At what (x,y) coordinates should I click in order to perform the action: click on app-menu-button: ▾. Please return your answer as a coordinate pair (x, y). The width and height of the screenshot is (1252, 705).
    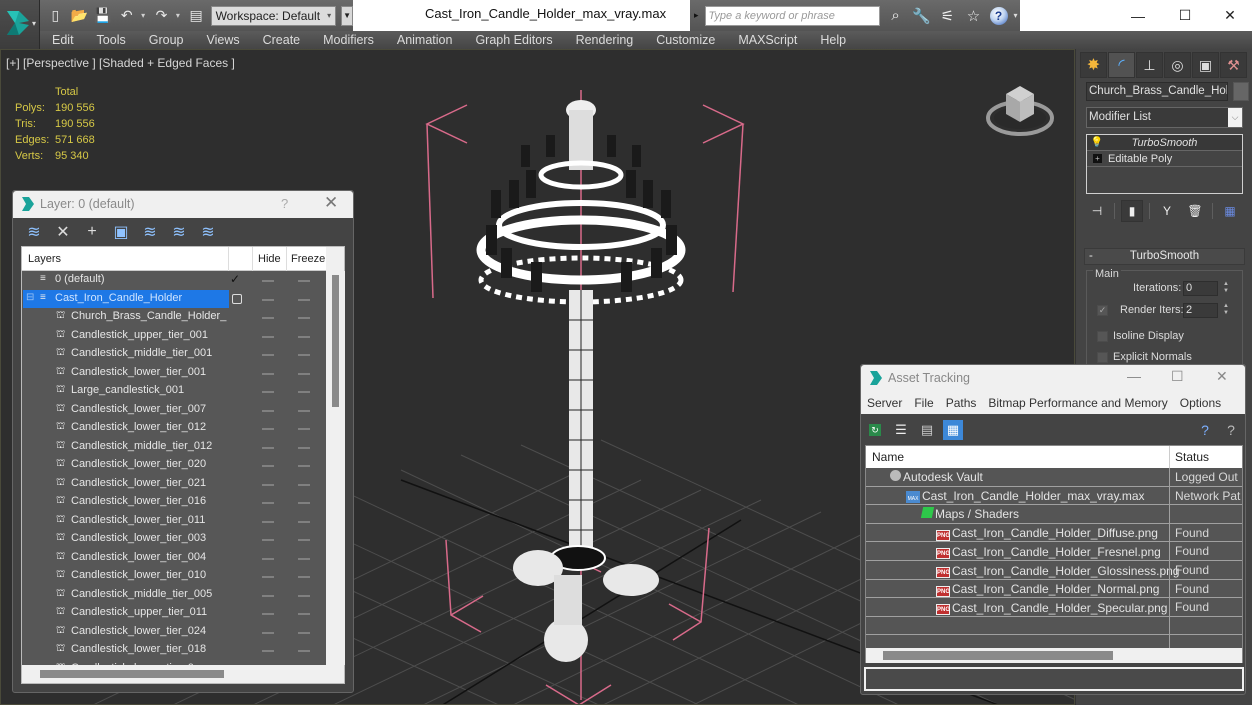
    Looking at the image, I should click on (20, 24).